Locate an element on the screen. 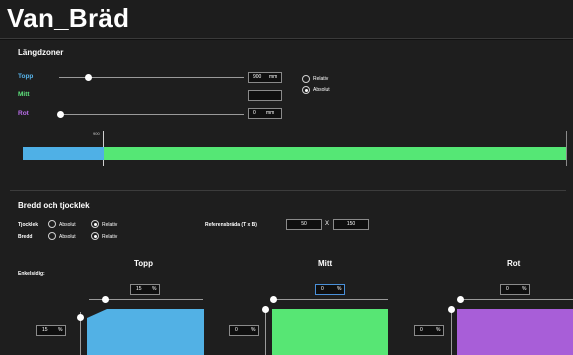 The image size is (573, 355). zone-bar-topp is located at coordinates (63, 153).